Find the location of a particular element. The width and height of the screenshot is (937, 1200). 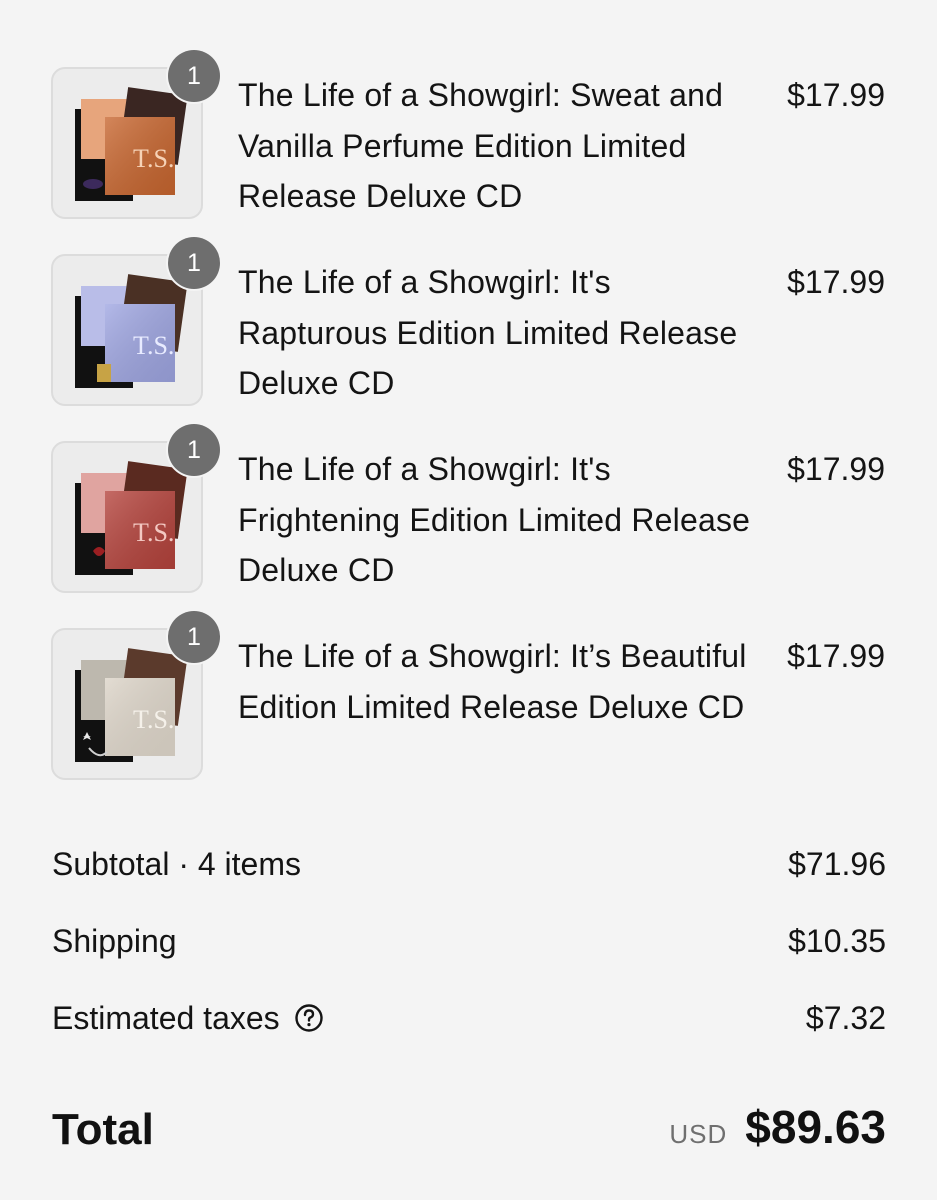

taxes-value: $7.32 is located at coordinates (845, 1018).